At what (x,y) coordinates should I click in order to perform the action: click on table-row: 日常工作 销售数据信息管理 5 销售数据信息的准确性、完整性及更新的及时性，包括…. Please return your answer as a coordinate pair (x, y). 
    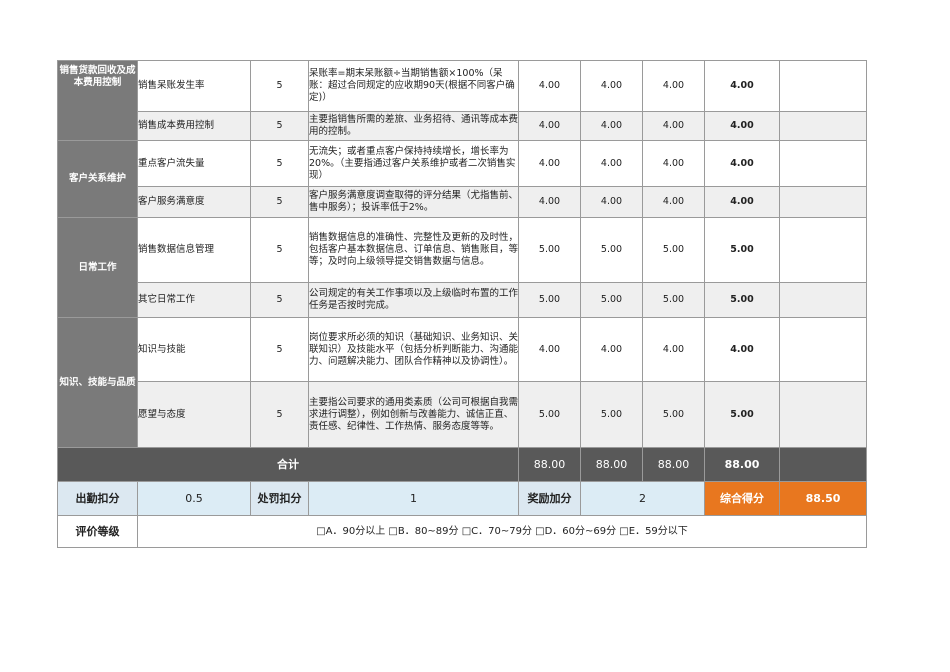
    Looking at the image, I should click on (462, 267).